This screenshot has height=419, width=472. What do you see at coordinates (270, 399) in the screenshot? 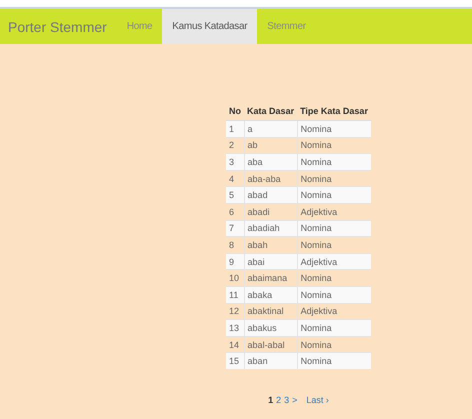
I see `page-link: 1` at bounding box center [270, 399].